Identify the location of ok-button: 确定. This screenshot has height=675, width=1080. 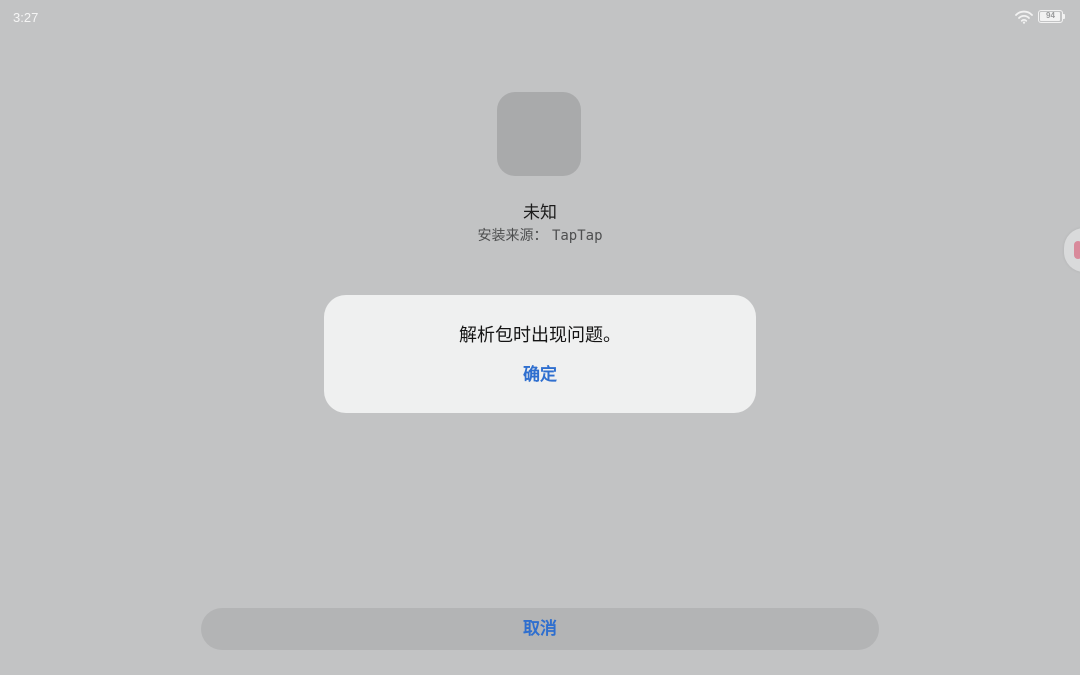
(540, 375).